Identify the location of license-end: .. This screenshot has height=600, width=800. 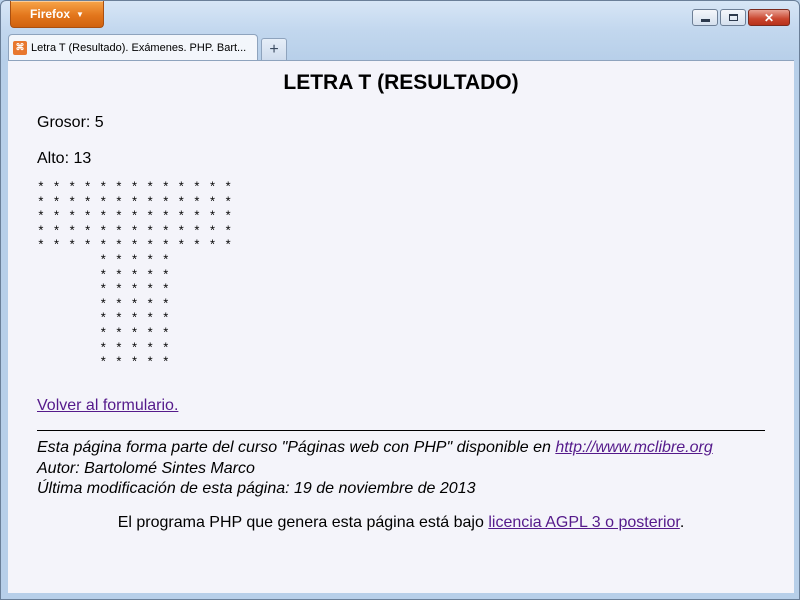
(682, 522).